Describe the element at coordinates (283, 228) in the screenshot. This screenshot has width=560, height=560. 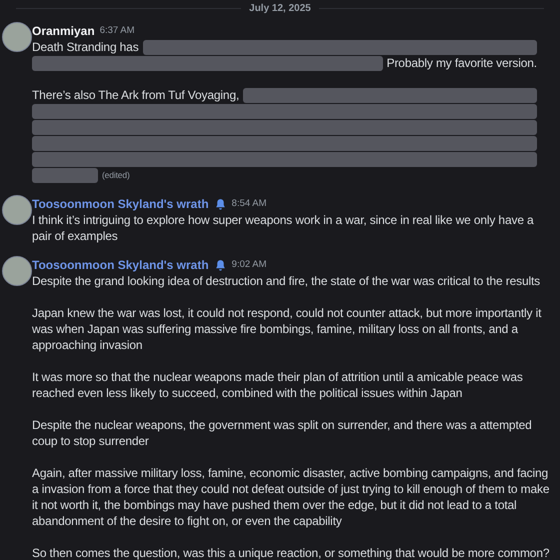
I see `message-text: I think it’s intriguing to explore how super weapons work in a war, since in real like we only have a pair of examples` at that location.